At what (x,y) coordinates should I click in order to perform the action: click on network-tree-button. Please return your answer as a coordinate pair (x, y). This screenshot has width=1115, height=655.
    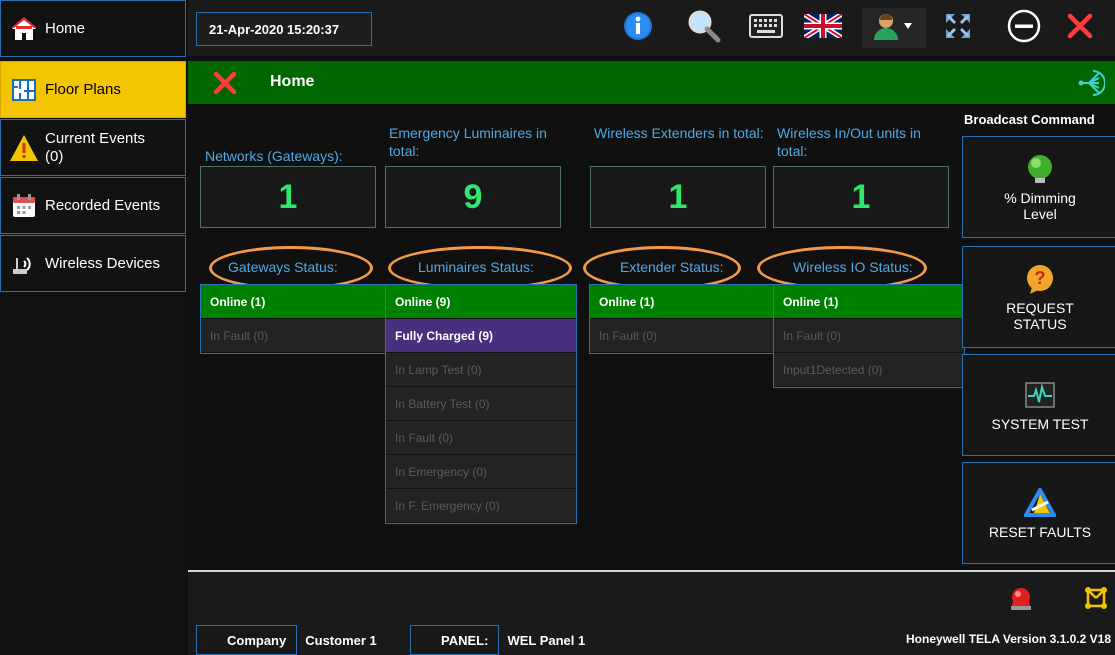
    Looking at the image, I should click on (1091, 85).